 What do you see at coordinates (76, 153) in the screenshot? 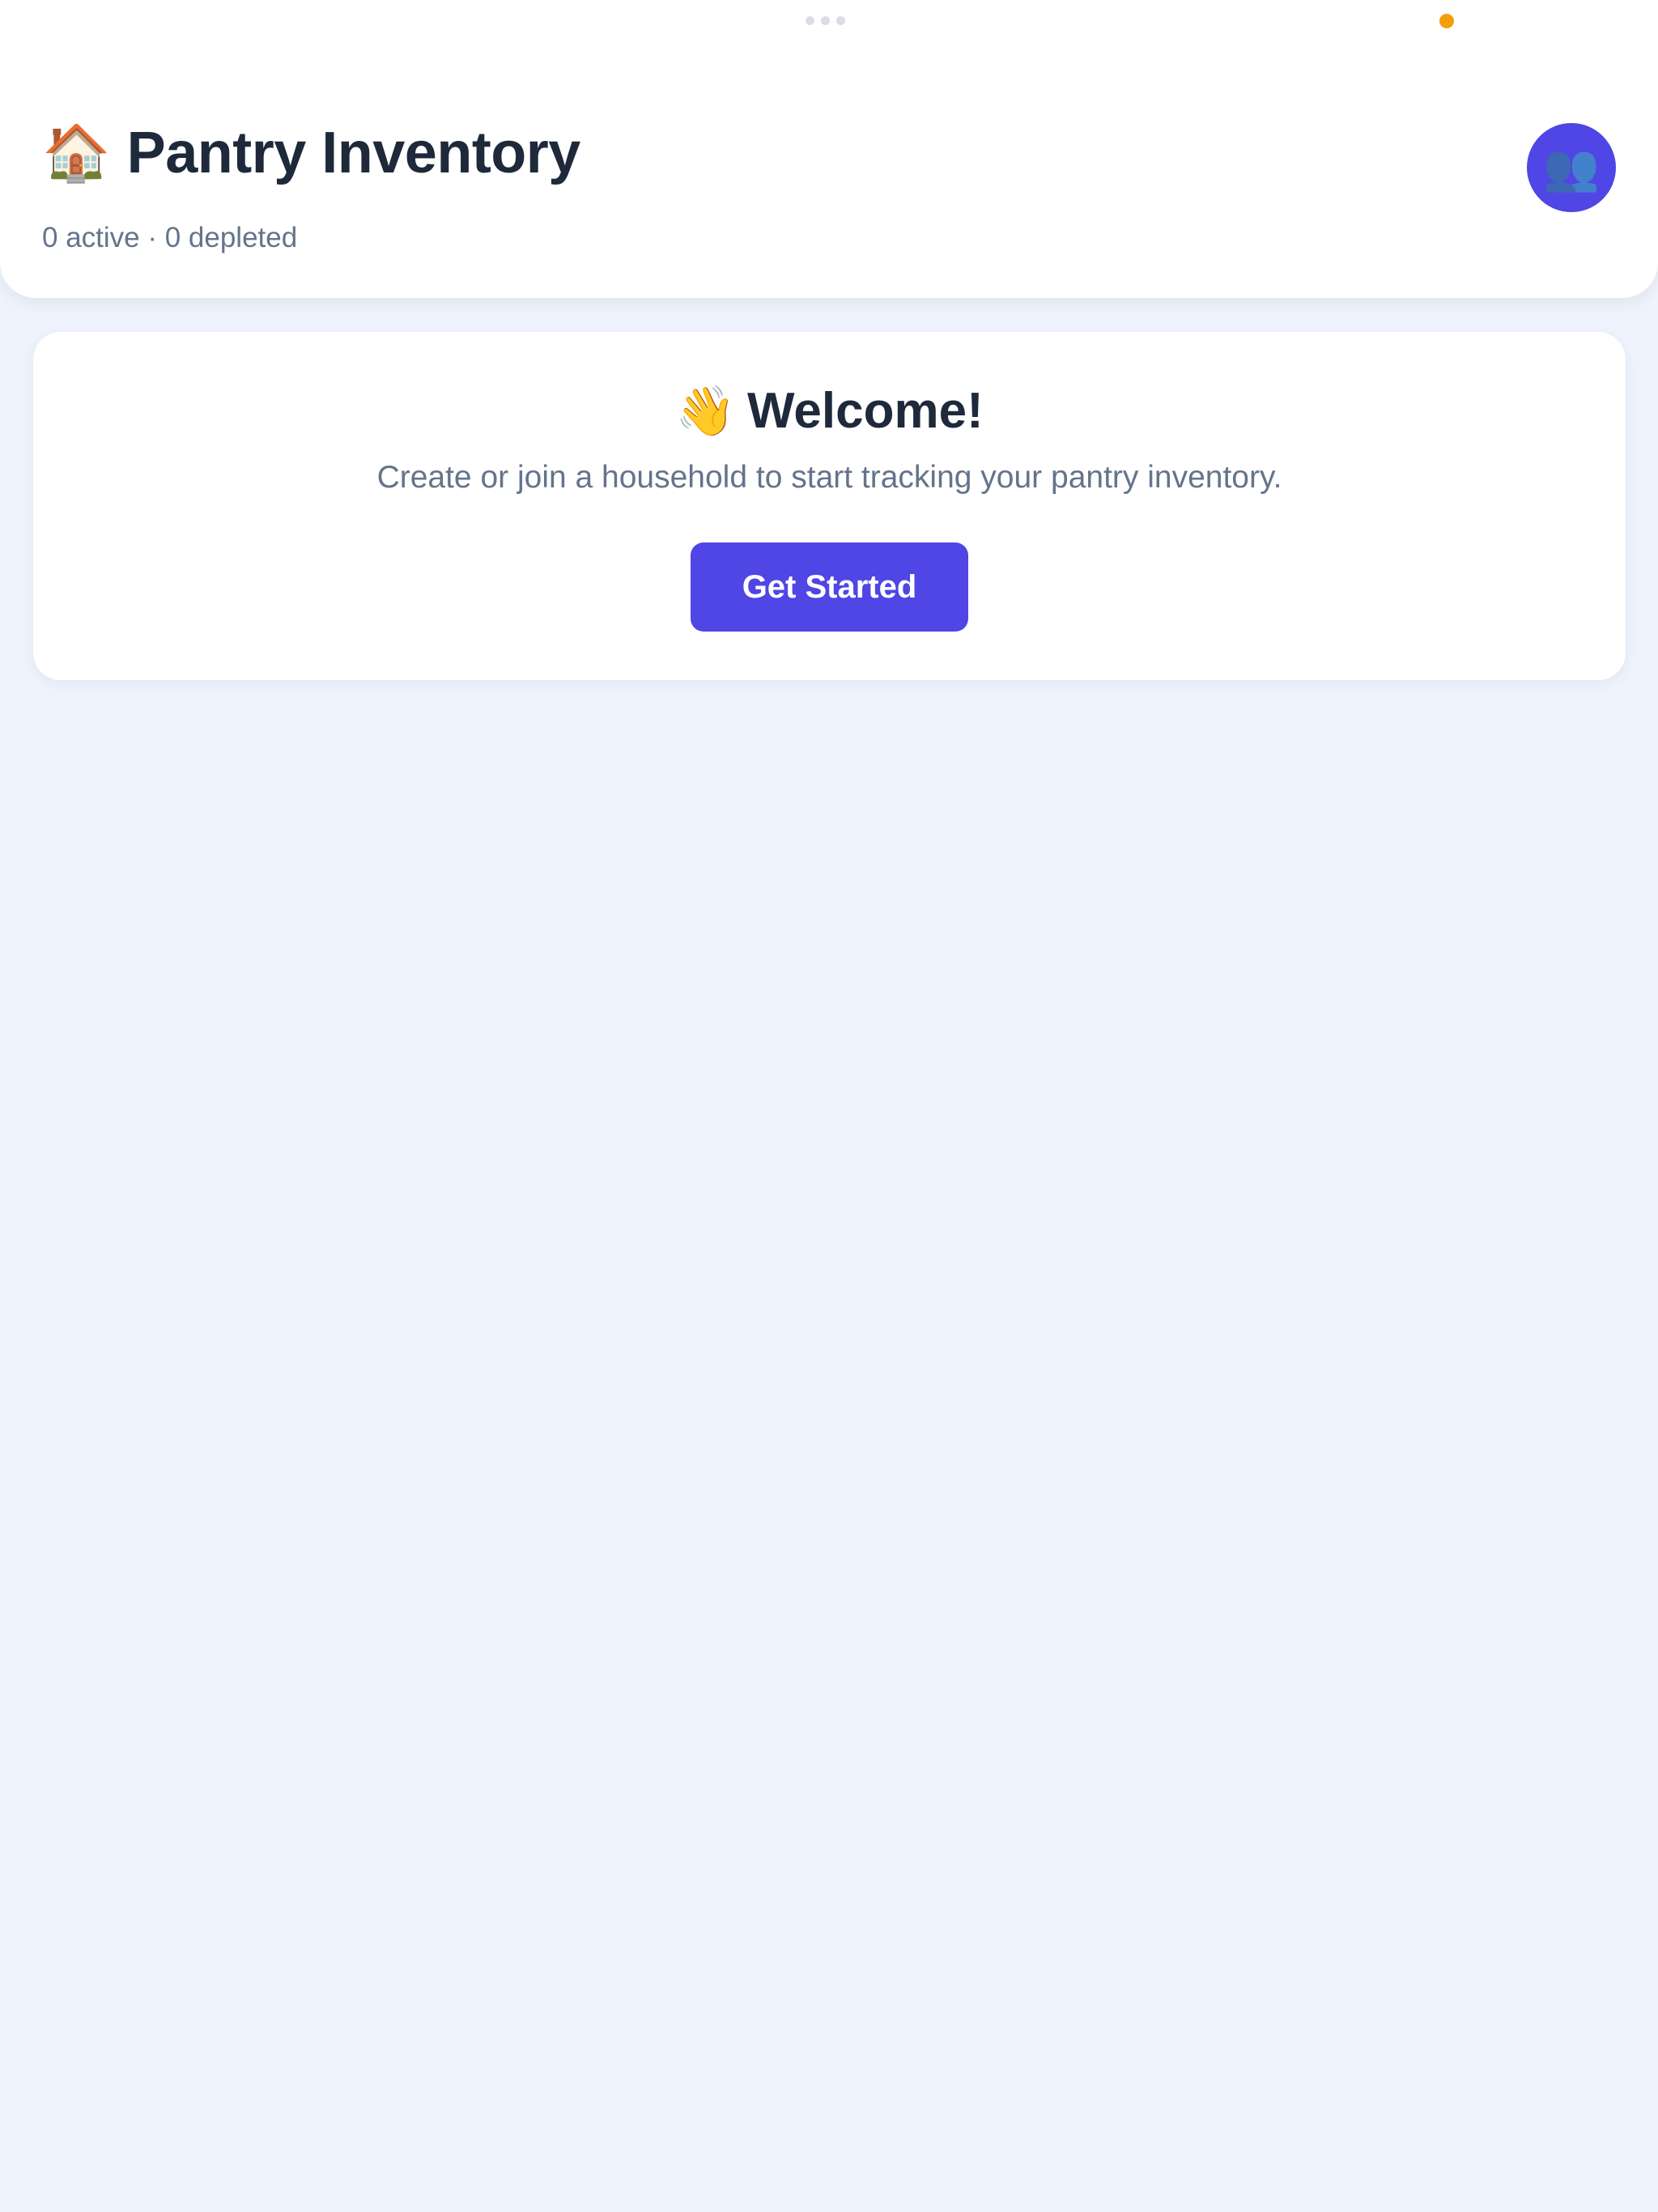
I see `house-icon: 🏠` at bounding box center [76, 153].